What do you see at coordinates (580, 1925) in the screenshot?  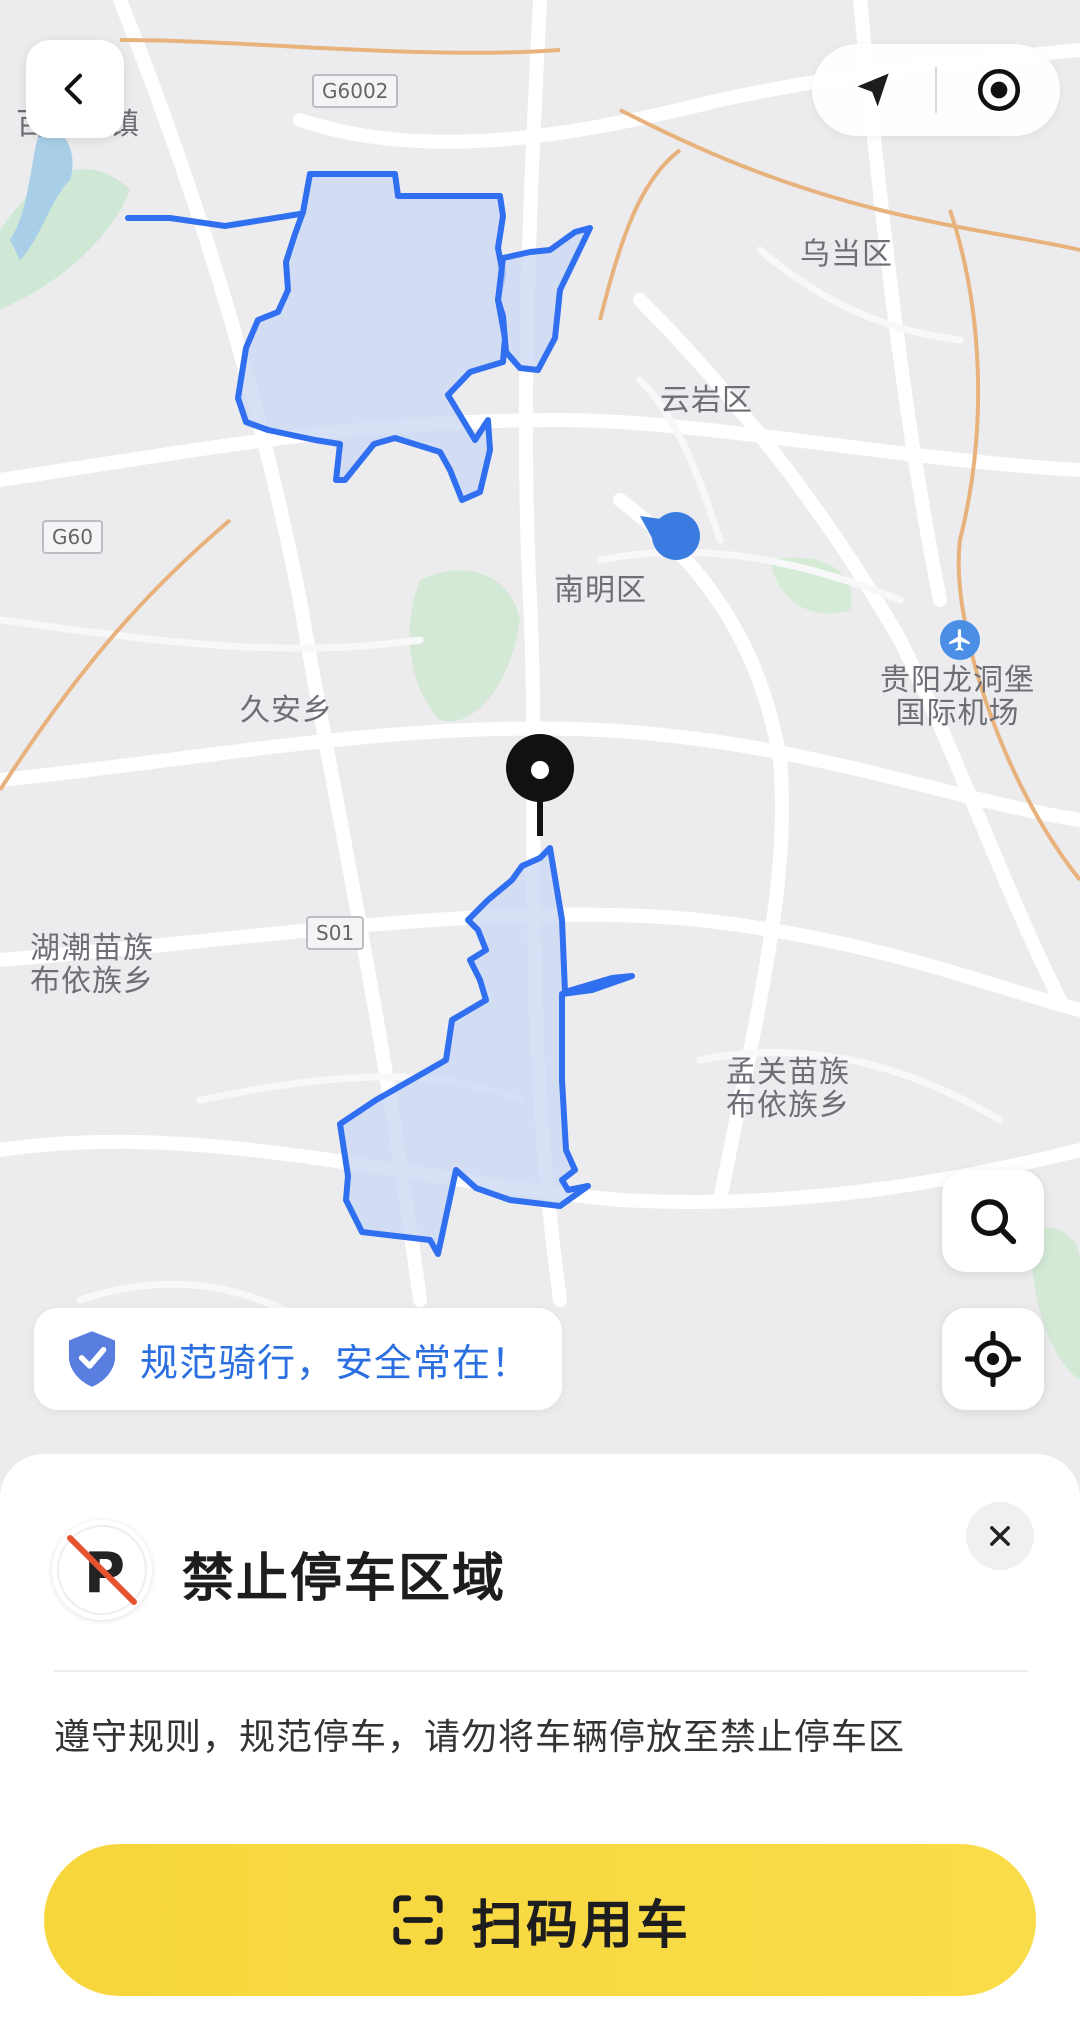 I see `scan-to-ride-label: 扫码用车` at bounding box center [580, 1925].